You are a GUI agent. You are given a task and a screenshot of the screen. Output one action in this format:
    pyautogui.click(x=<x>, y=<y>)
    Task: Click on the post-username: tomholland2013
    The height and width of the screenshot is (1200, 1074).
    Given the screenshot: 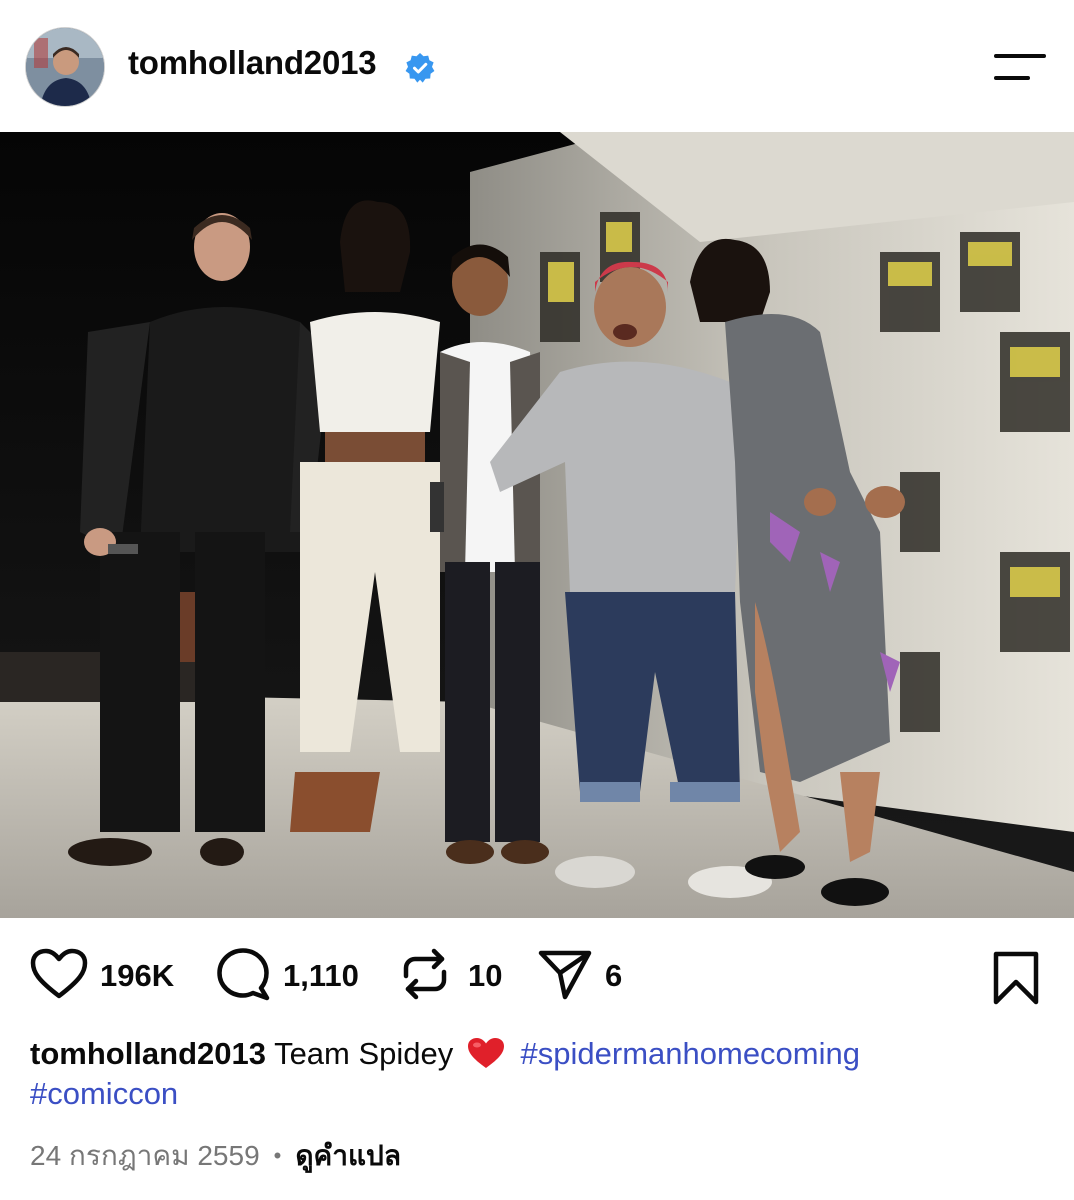 What is the action you would take?
    pyautogui.click(x=252, y=63)
    